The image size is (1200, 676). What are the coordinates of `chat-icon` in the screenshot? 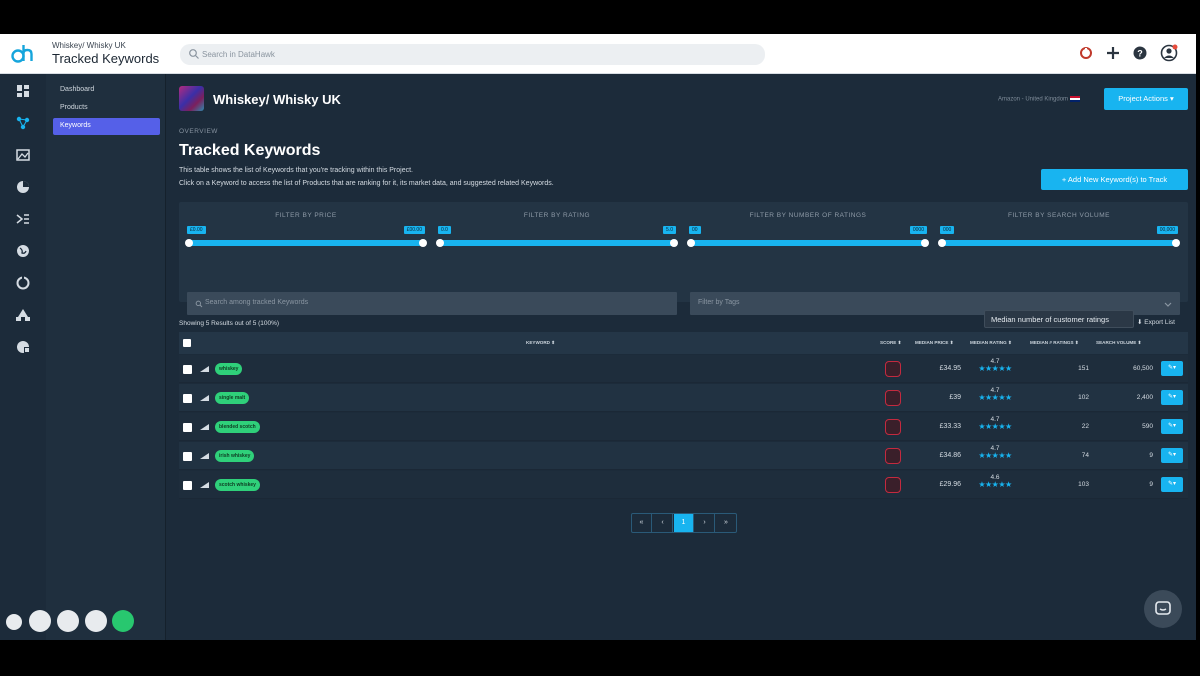 It's located at (1163, 608).